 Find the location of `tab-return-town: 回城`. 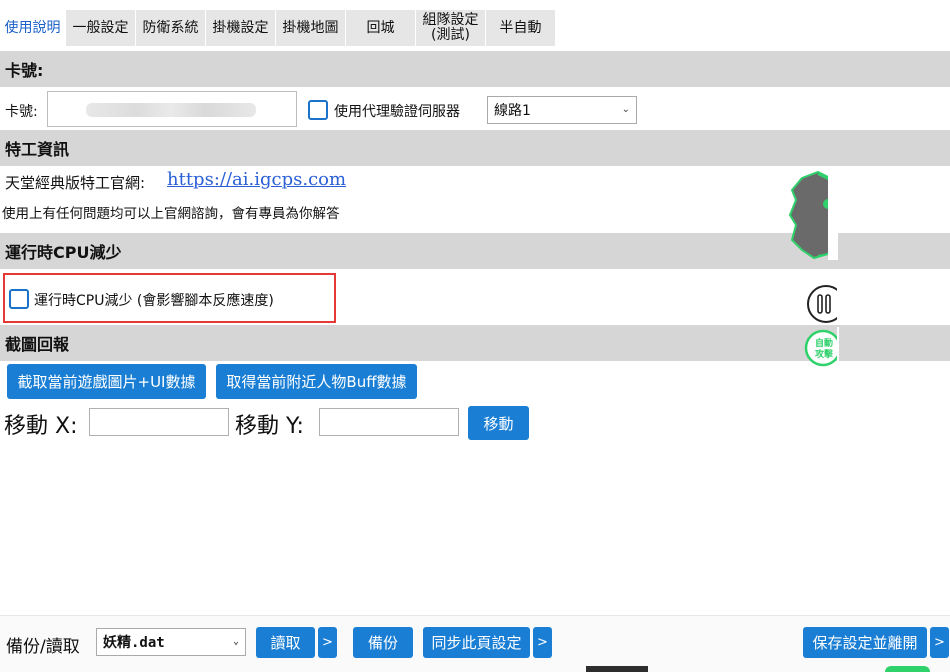

tab-return-town: 回城 is located at coordinates (381, 28).